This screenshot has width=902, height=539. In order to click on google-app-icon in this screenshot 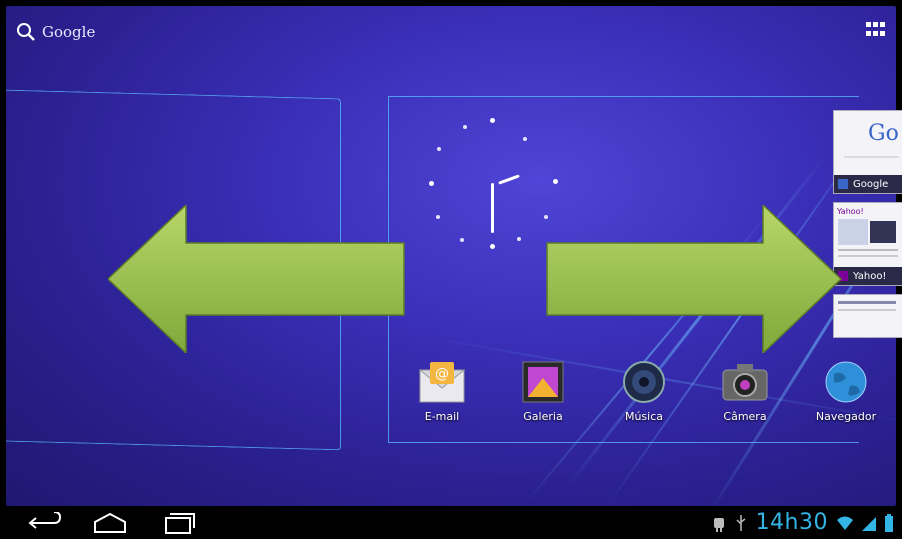, I will do `click(843, 184)`.